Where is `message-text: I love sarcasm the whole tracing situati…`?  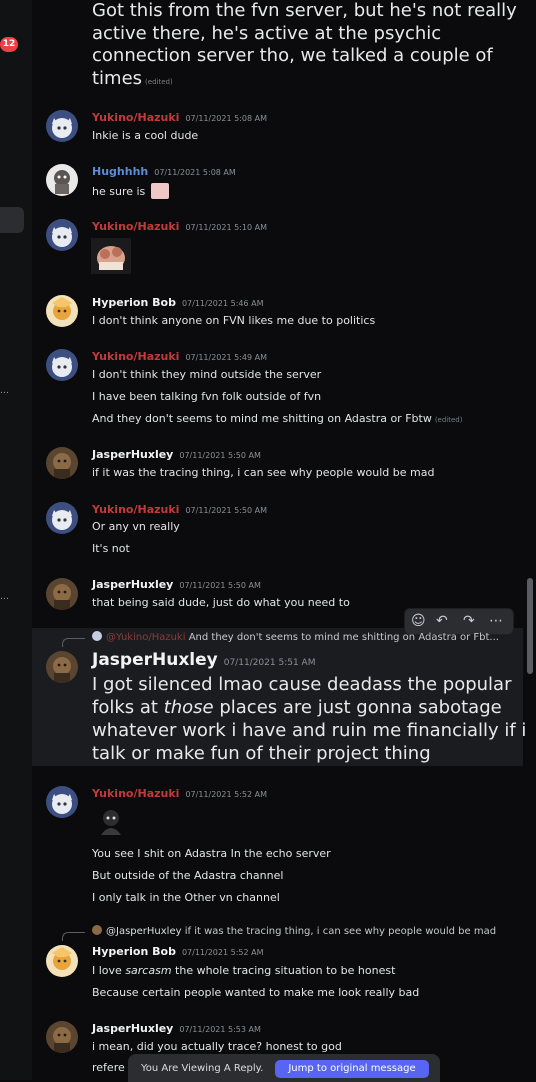
message-text: I love sarcasm the whole tracing situati… is located at coordinates (244, 970).